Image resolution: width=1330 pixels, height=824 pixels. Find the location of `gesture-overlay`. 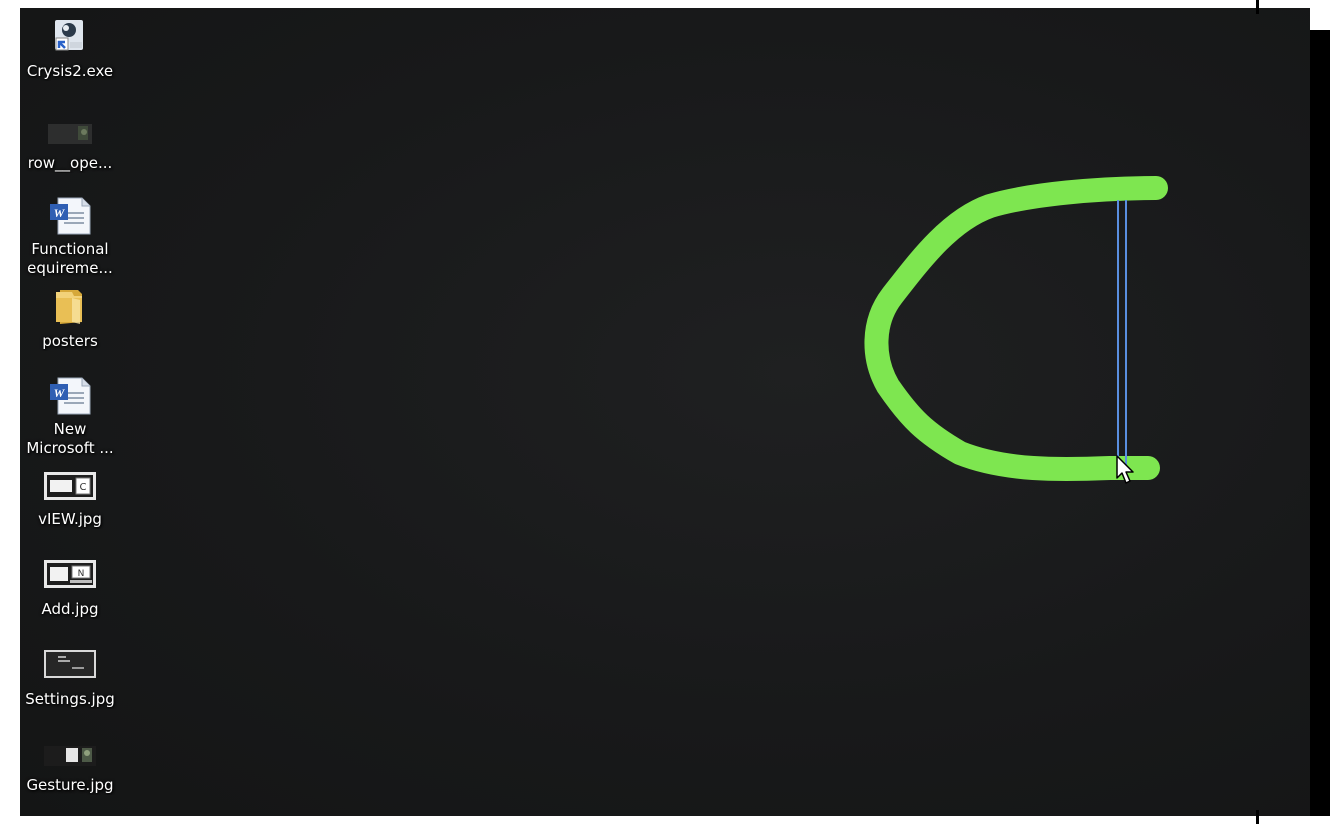

gesture-overlay is located at coordinates (1016, 330).